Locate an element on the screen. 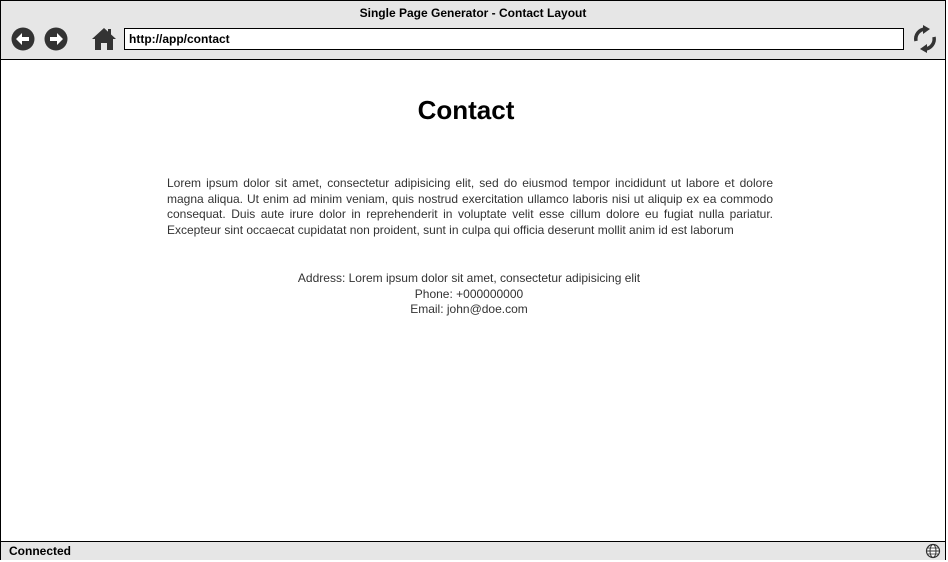 The height and width of the screenshot is (562, 948). refresh-icon is located at coordinates (925, 39).